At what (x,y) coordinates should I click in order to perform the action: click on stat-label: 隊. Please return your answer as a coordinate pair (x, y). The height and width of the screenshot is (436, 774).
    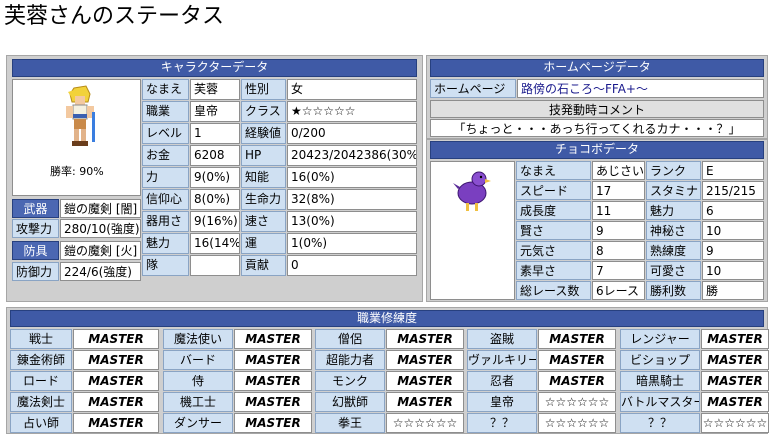
    Looking at the image, I should click on (165, 265).